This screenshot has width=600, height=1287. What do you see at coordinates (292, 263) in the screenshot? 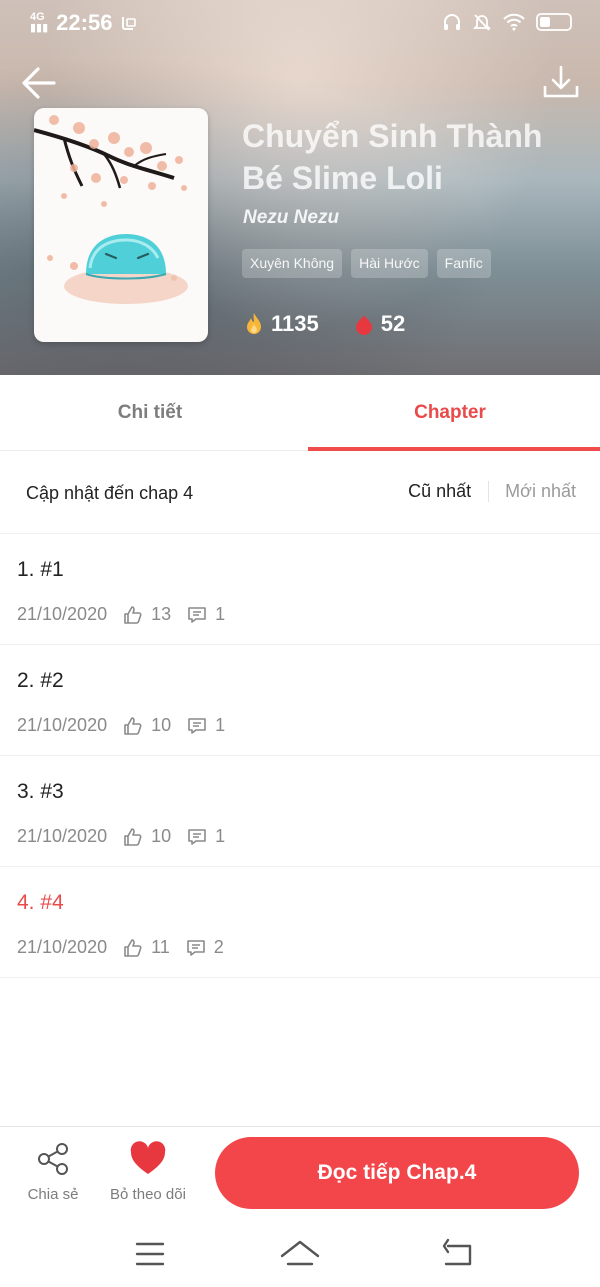
I see `tag-chip: Xuyên Không` at bounding box center [292, 263].